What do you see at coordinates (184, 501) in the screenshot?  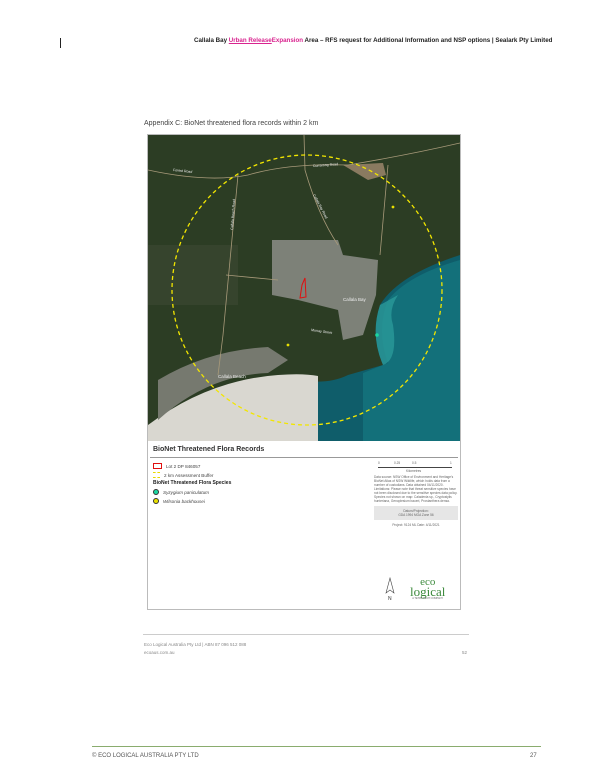 I see `legend-label: Wilsonia backhousei` at bounding box center [184, 501].